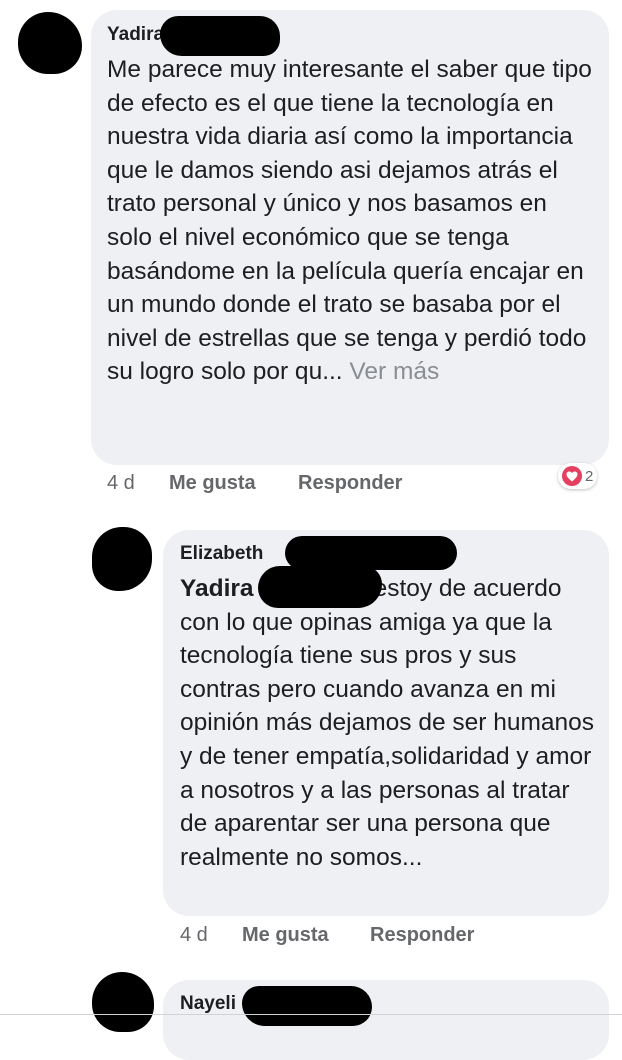 The image size is (622, 1060). What do you see at coordinates (208, 1004) in the screenshot?
I see `comment-author: Nayeli` at bounding box center [208, 1004].